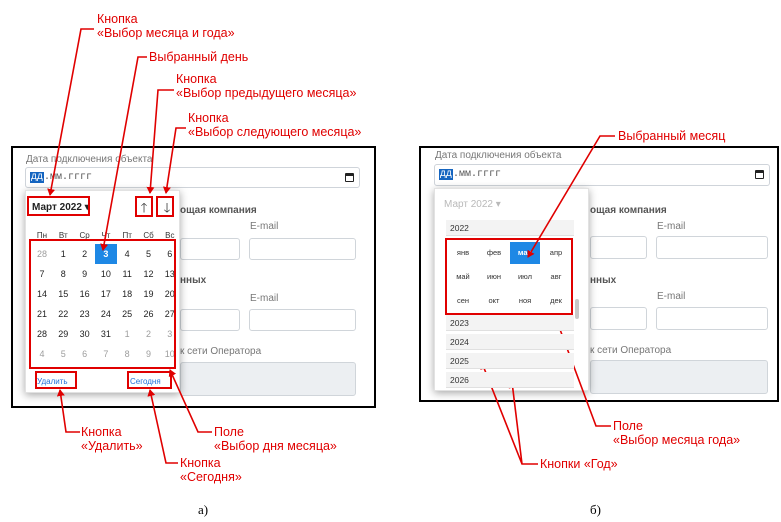 The image size is (781, 522). What do you see at coordinates (510, 380) in the screenshot?
I see `year-button: 2026` at bounding box center [510, 380].